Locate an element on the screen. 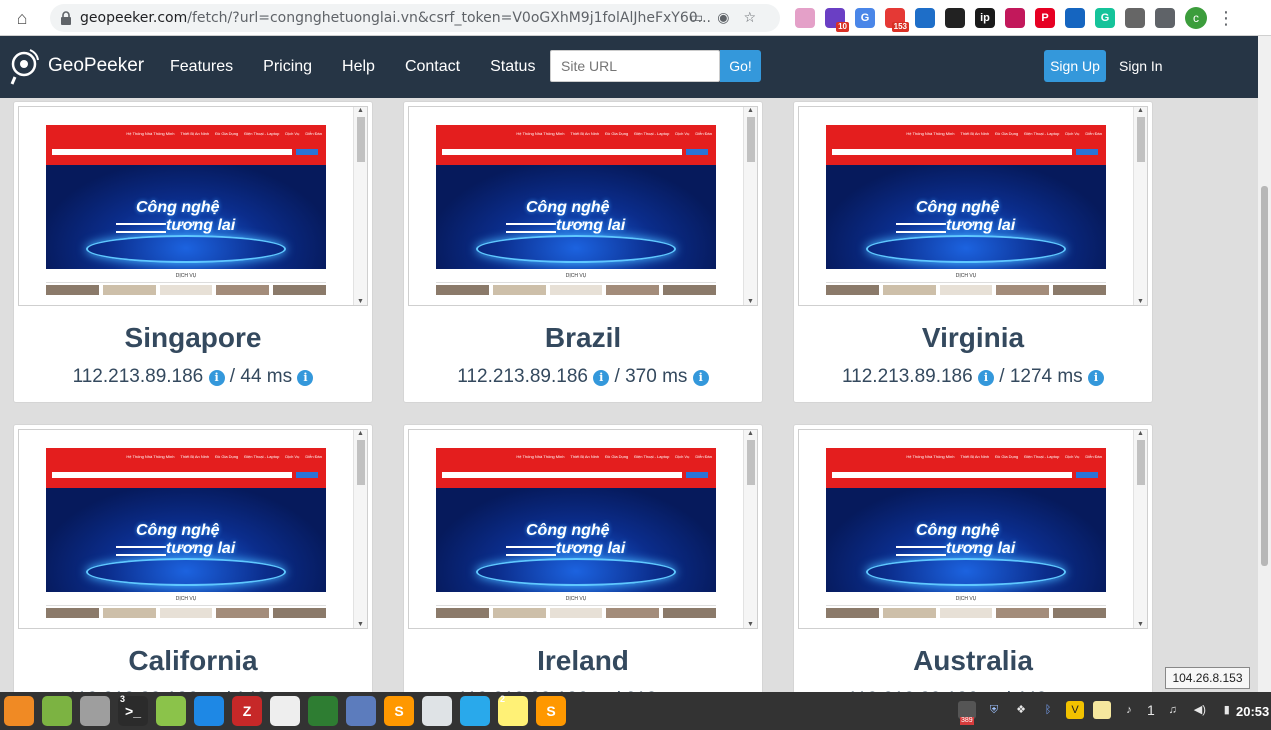  person-ext-icon is located at coordinates (925, 18).